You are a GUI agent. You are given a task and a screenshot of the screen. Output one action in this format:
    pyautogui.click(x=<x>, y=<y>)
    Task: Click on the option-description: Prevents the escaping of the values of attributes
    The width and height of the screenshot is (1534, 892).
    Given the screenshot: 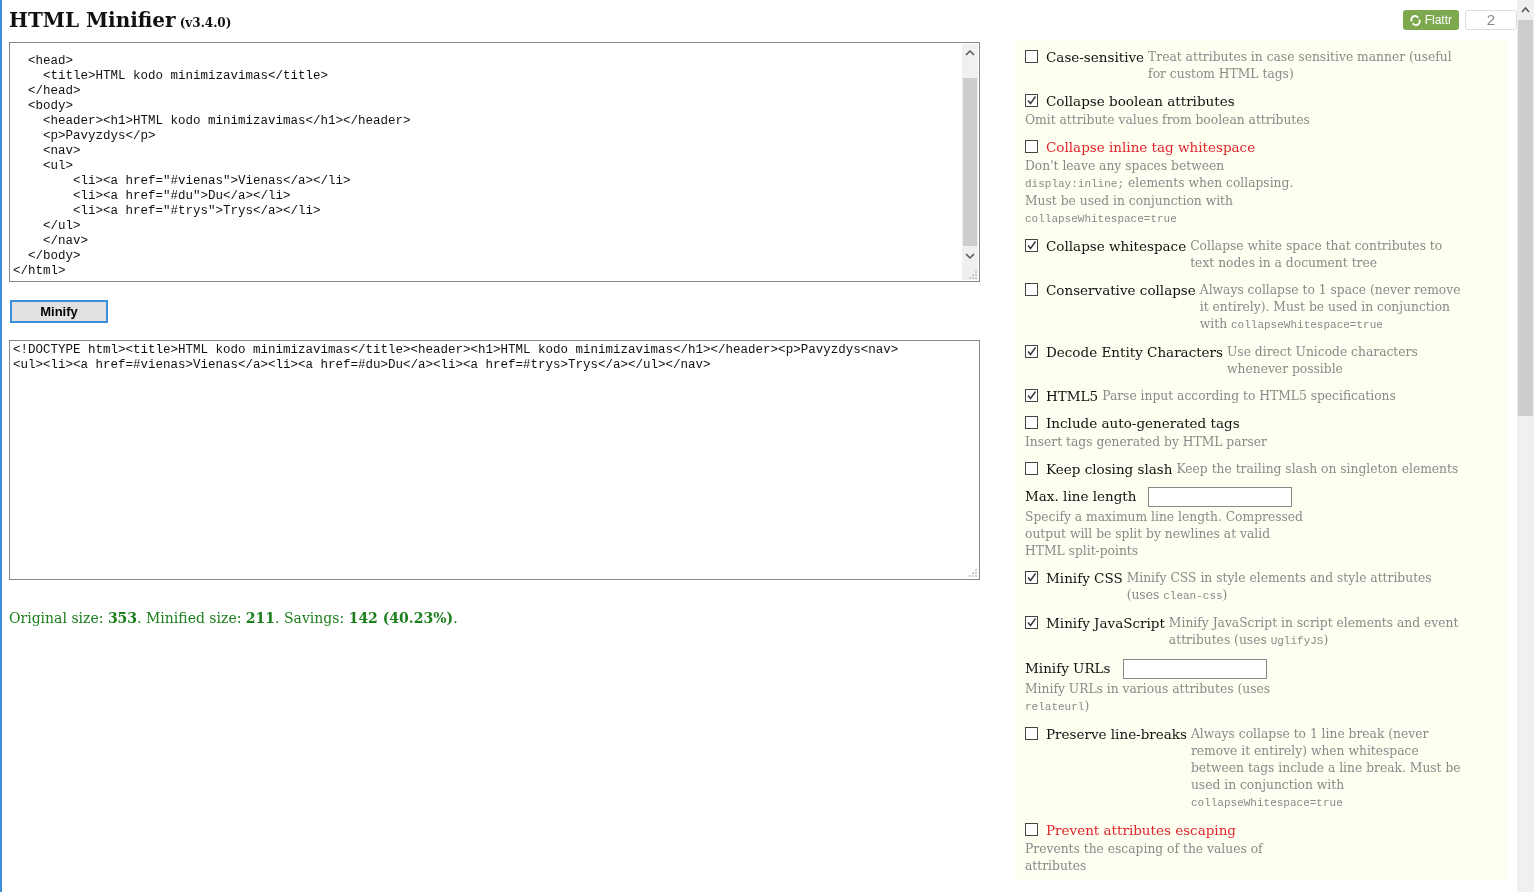 What is the action you would take?
    pyautogui.click(x=1145, y=858)
    